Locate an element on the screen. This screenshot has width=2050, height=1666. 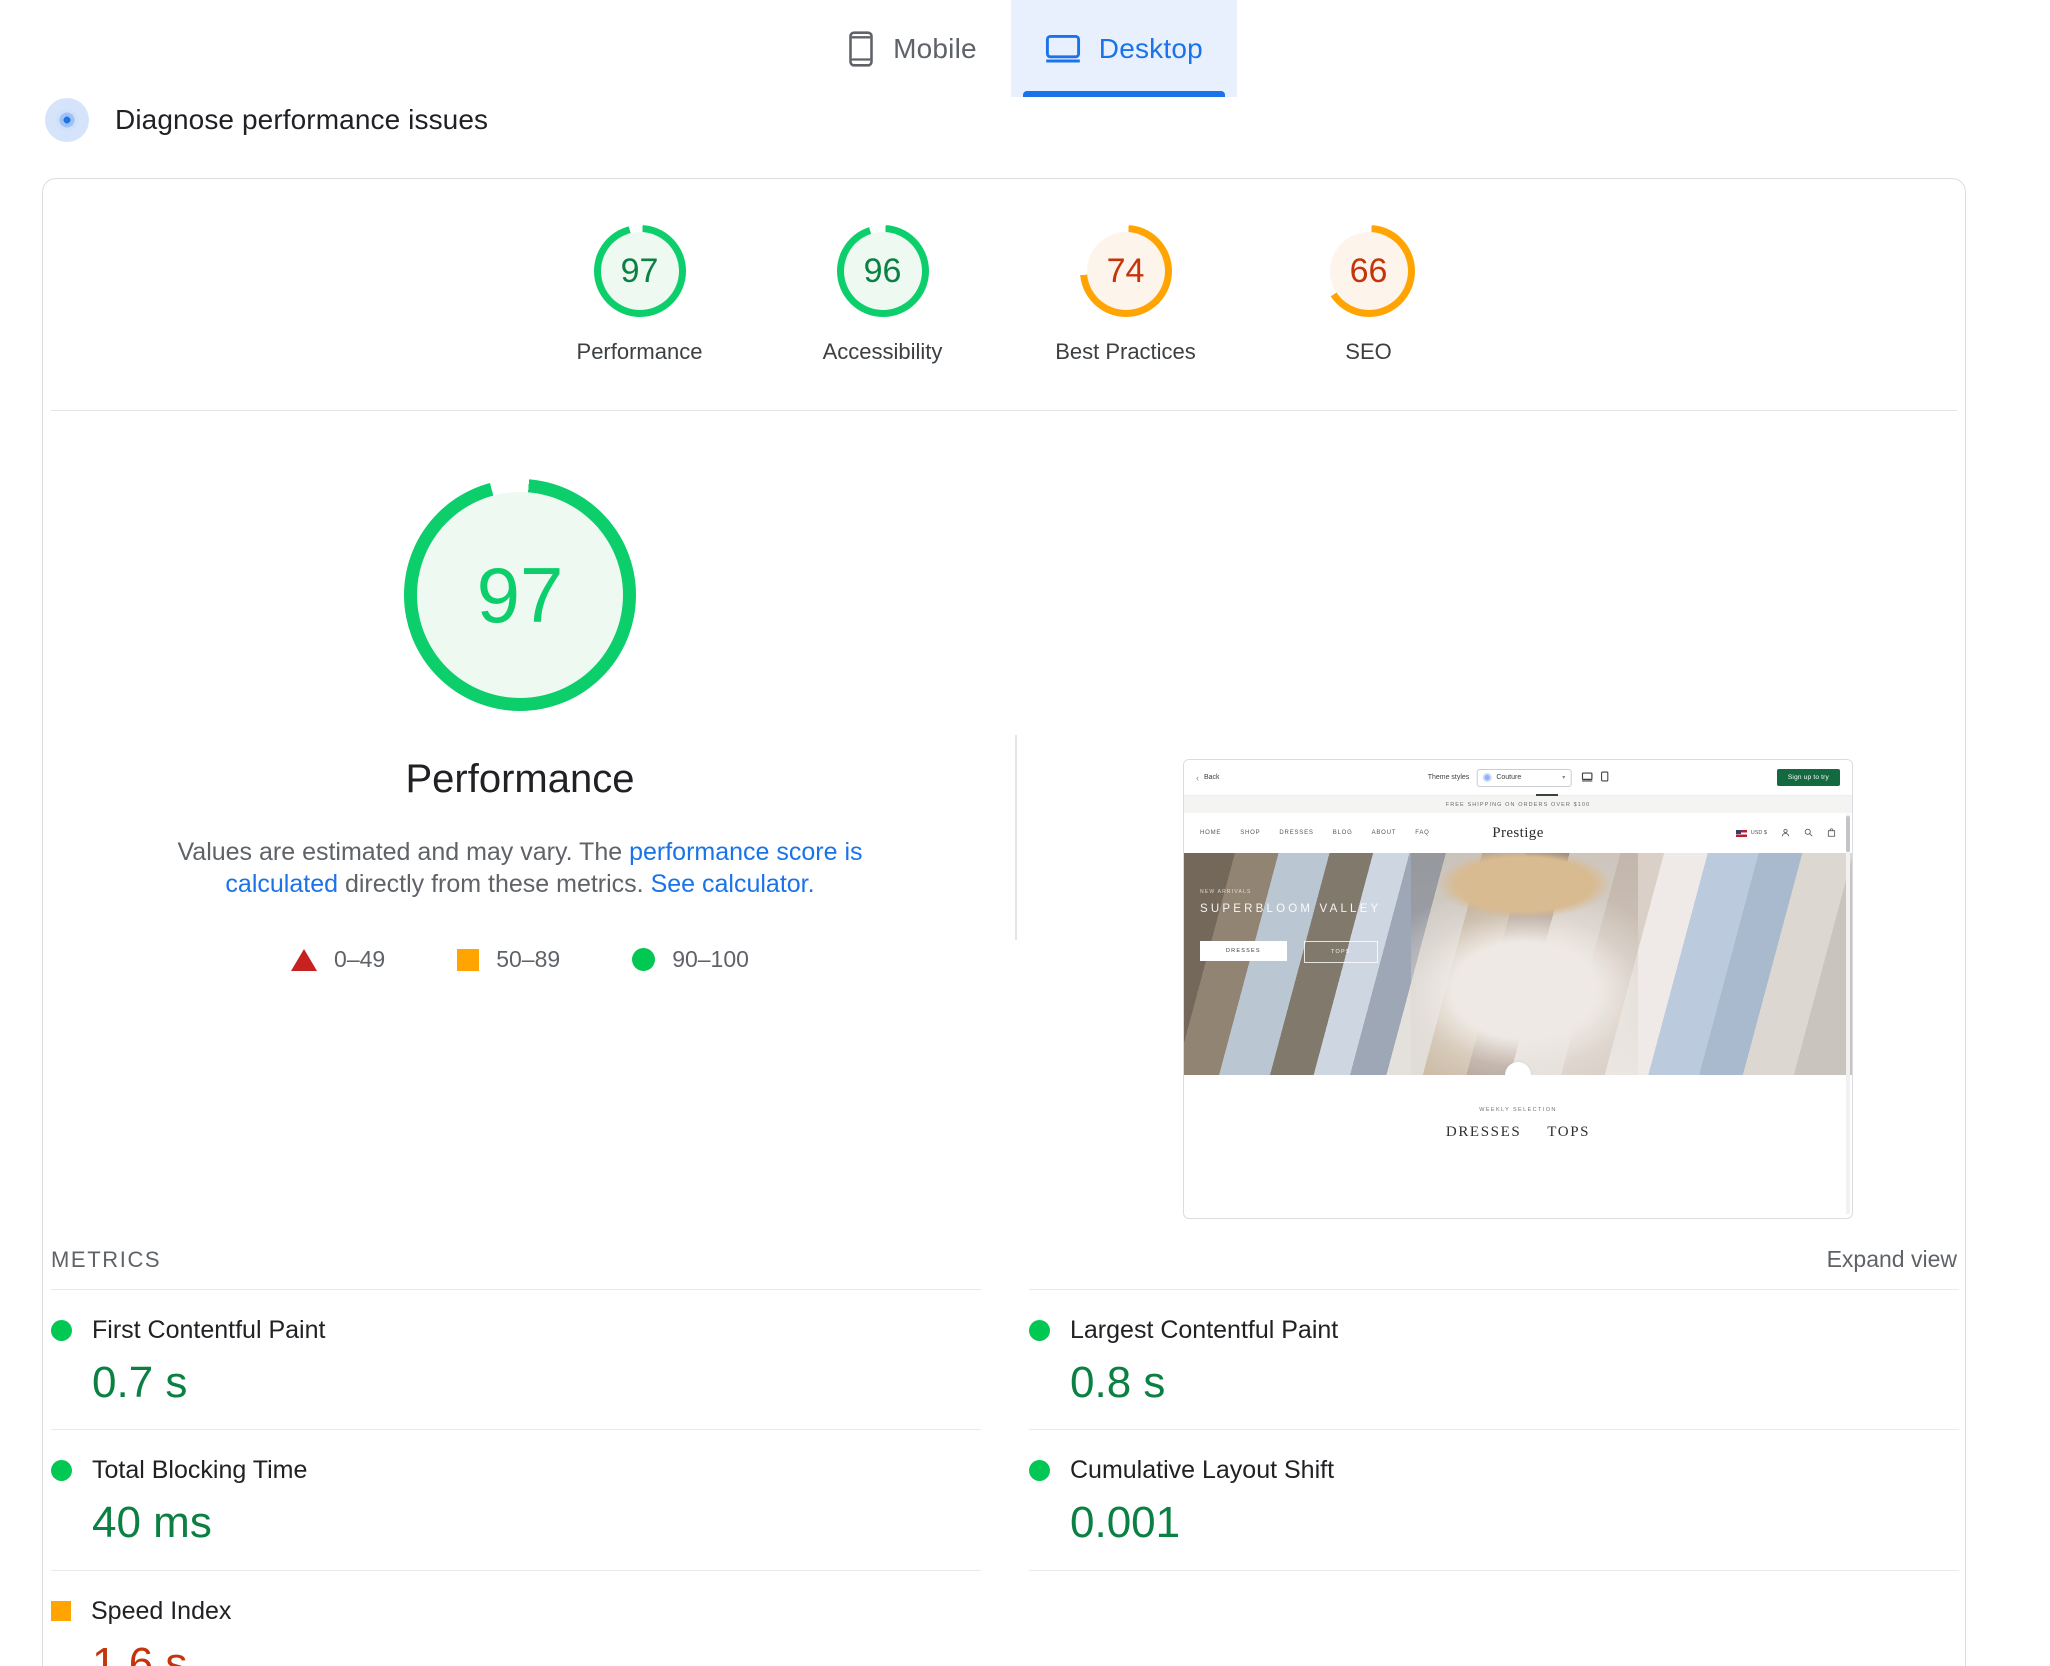
mobile-icon is located at coordinates (861, 48).